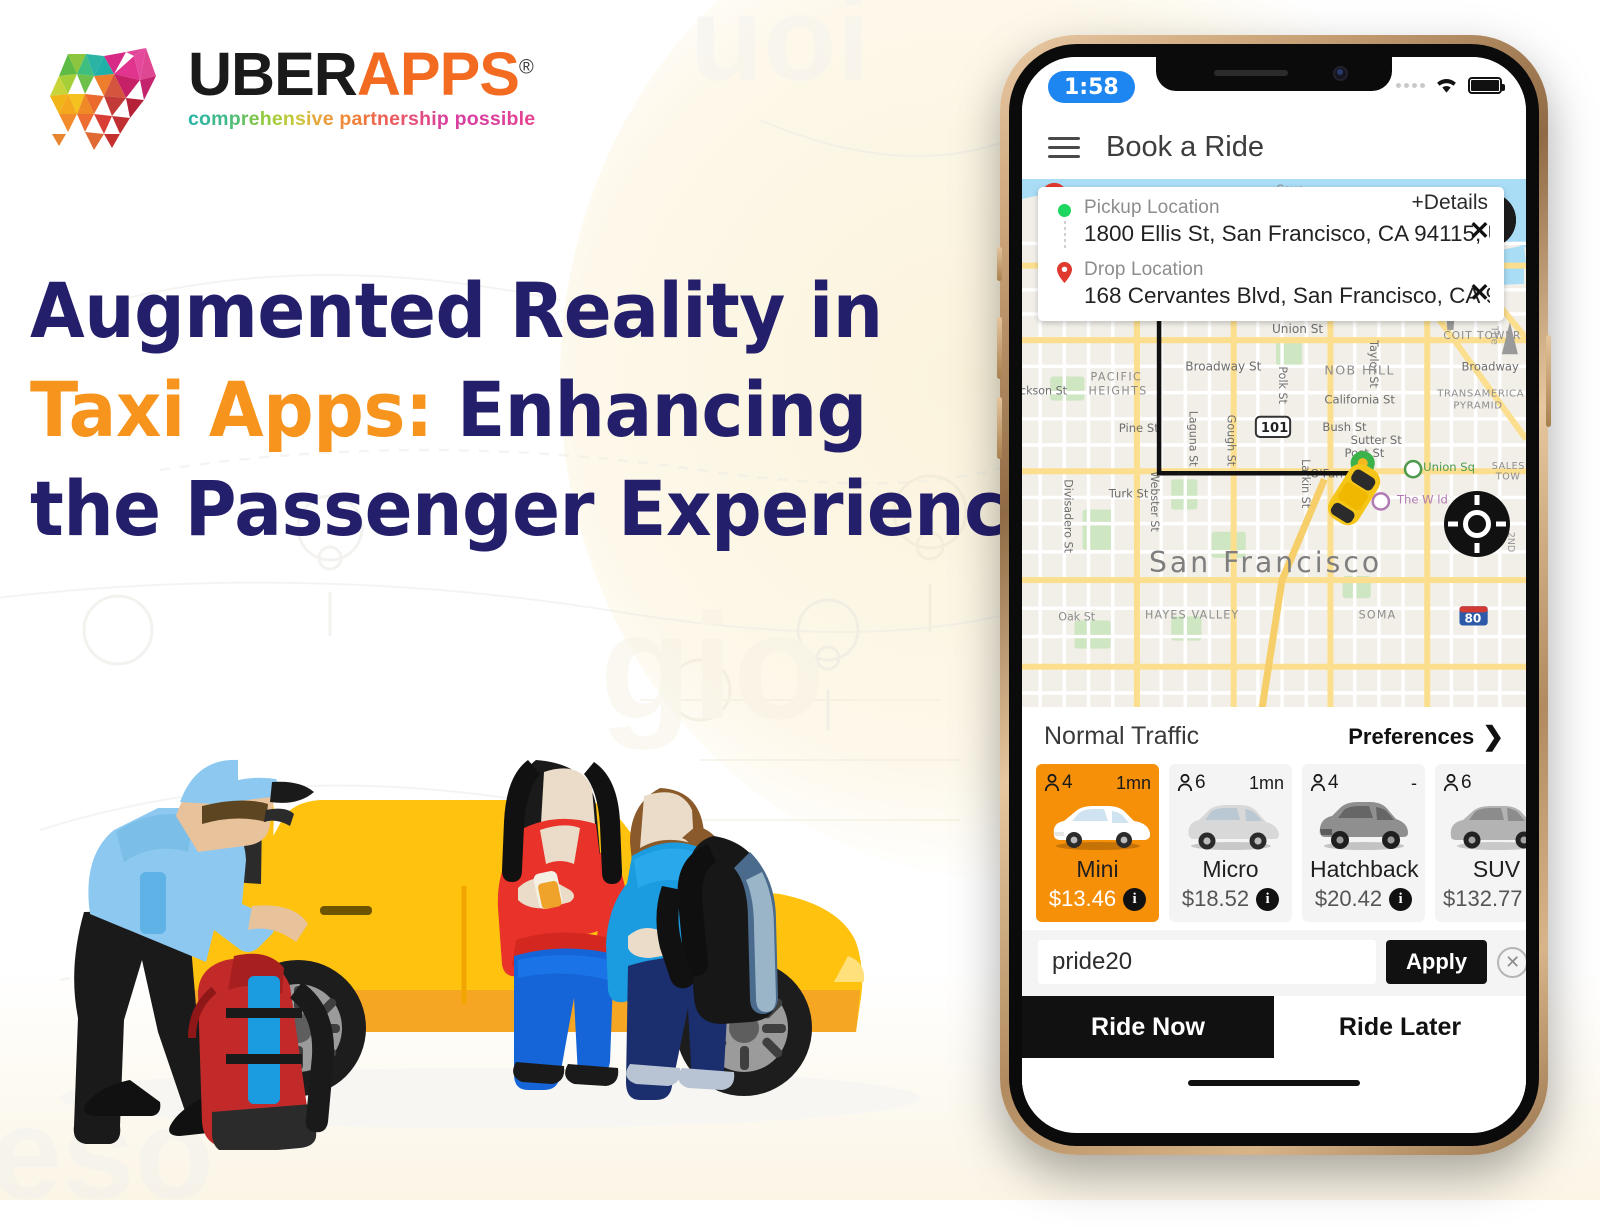  I want to click on watermark-text-top: uoi, so click(780, 53).